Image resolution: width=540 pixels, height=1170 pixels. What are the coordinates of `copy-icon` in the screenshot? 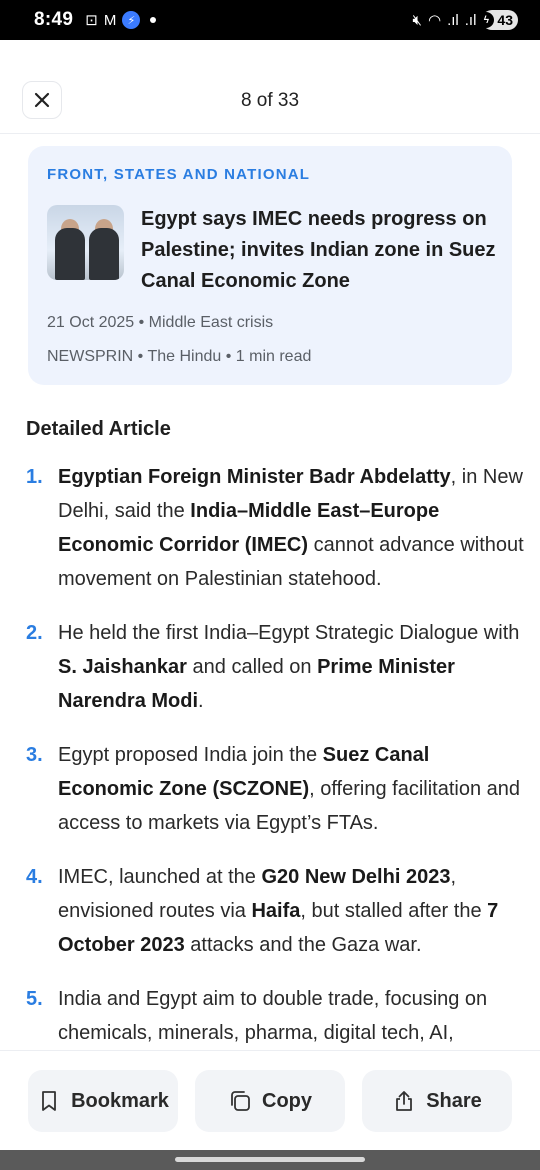 It's located at (240, 1101).